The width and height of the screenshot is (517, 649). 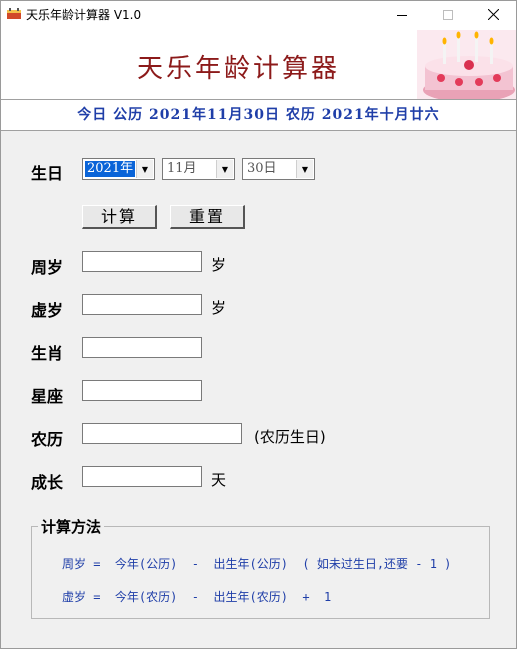 I want to click on growth-days-unit: 天, so click(x=219, y=480).